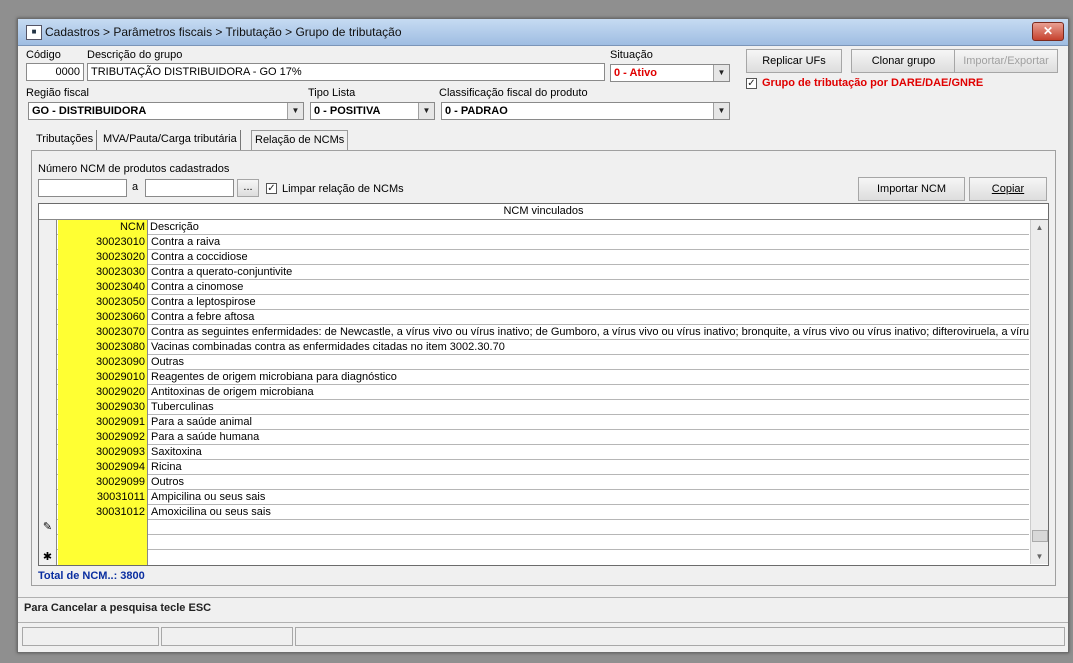 This screenshot has height=663, width=1073. I want to click on ncm-cell: 30029092, so click(103, 437).